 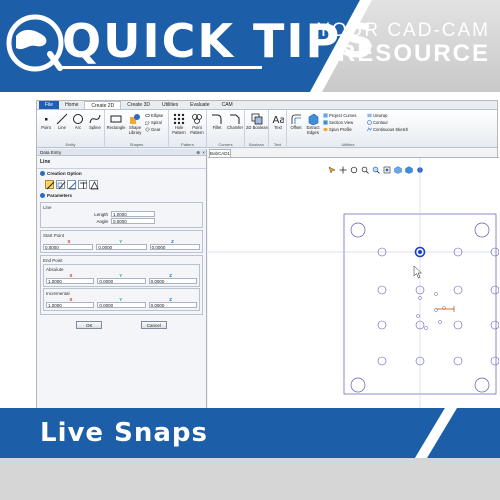 What do you see at coordinates (325, 129) in the screenshot?
I see `spun-profile-icon` at bounding box center [325, 129].